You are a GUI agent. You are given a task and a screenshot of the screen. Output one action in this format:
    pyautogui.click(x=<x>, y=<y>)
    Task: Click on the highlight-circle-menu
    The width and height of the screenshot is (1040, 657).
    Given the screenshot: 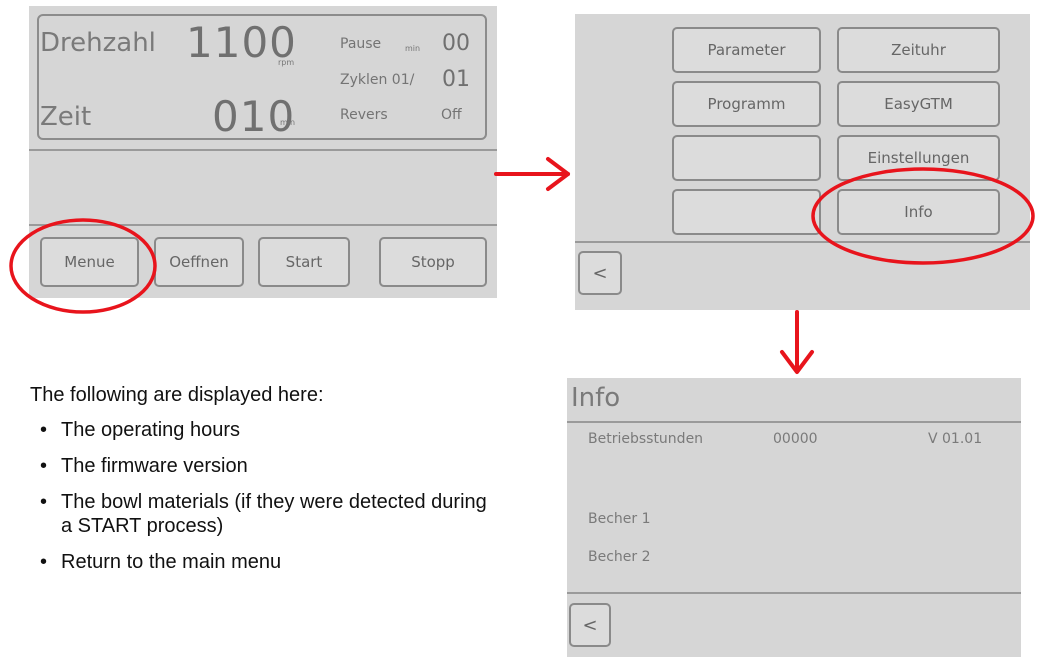 What is the action you would take?
    pyautogui.click(x=83, y=266)
    